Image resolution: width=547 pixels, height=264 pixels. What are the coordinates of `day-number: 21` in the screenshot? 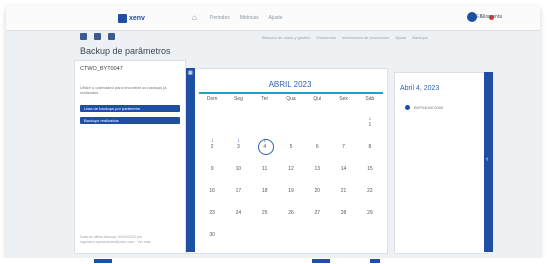 It's located at (343, 191).